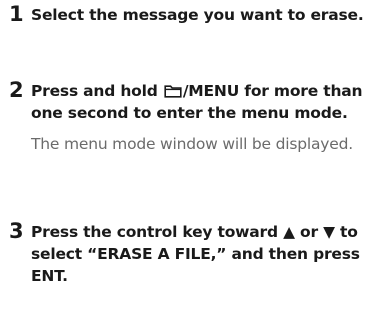 This screenshot has height=311, width=373. What do you see at coordinates (16, 90) in the screenshot?
I see `step-number: 2` at bounding box center [16, 90].